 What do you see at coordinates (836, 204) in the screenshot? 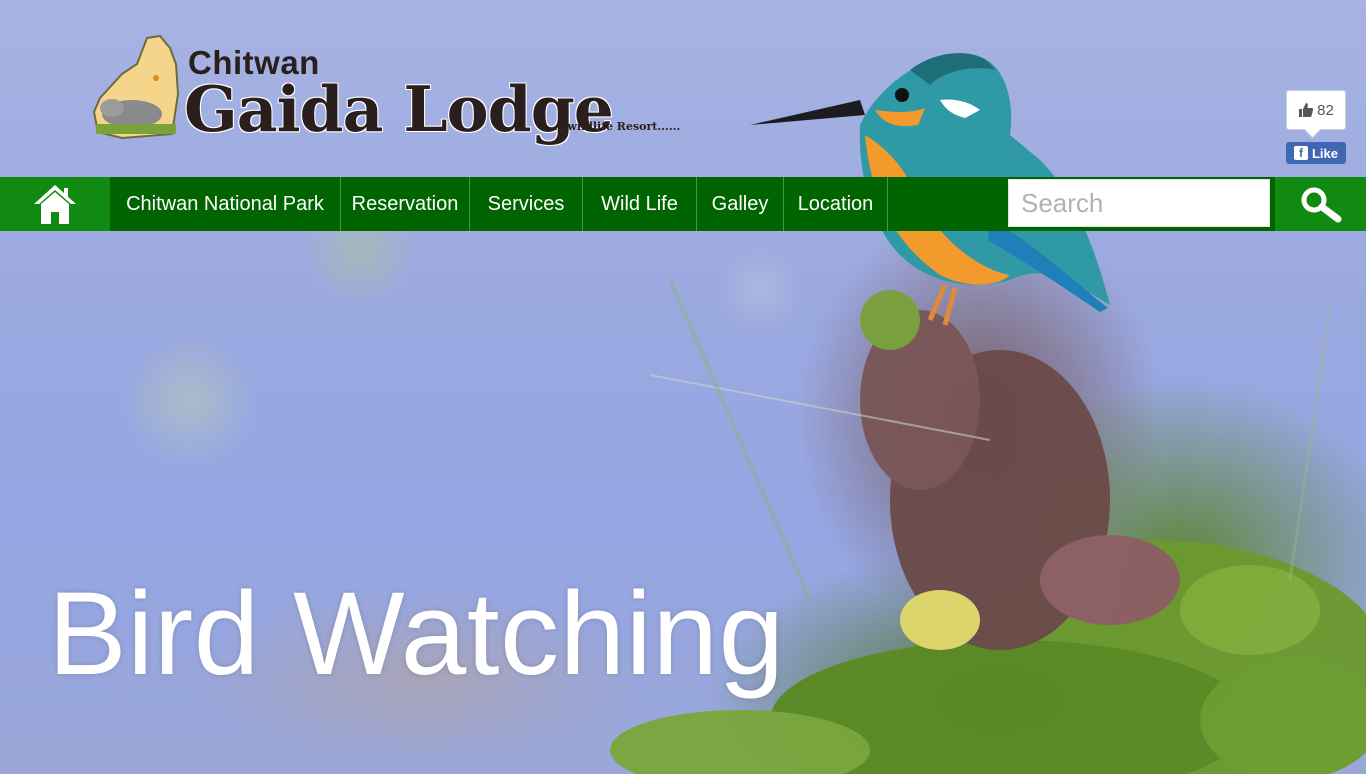
I see `nav-item-location: Location` at bounding box center [836, 204].